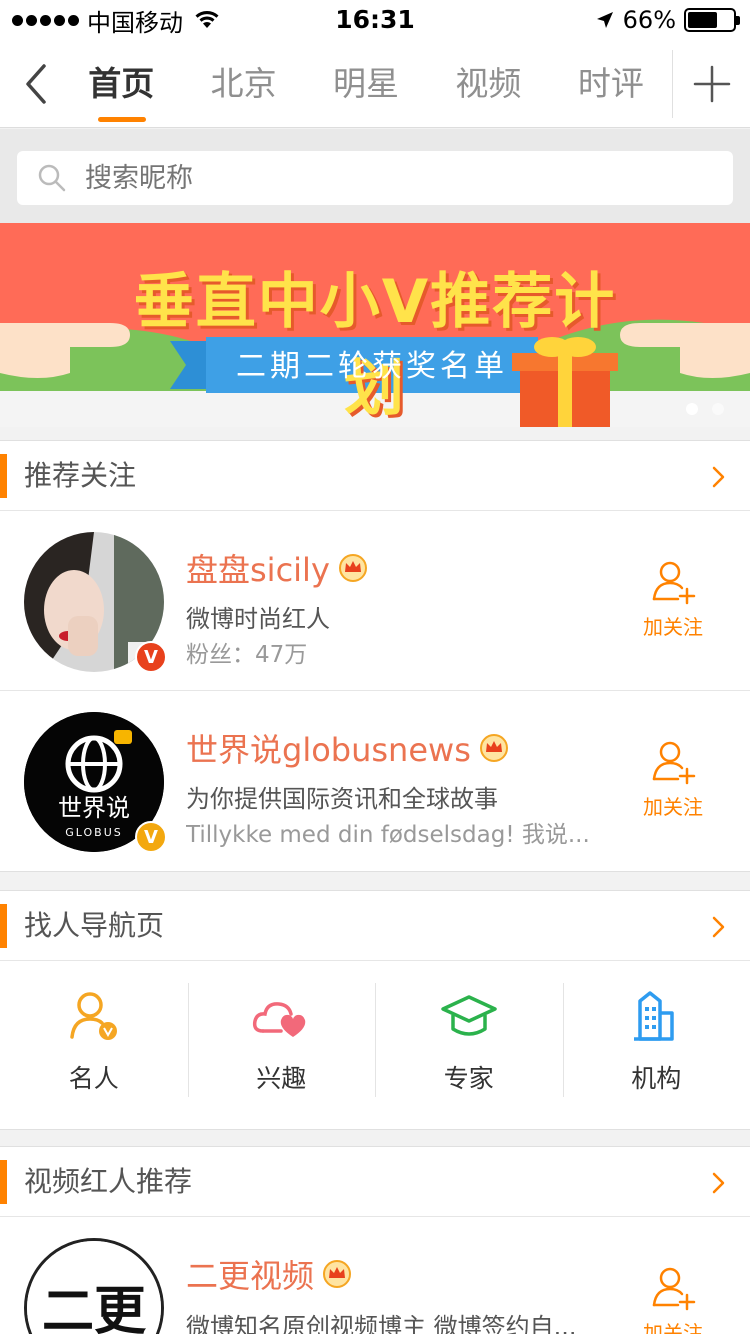 This screenshot has width=750, height=1334. I want to click on banner-subtitle: 二期二轮获奖名单, so click(372, 366).